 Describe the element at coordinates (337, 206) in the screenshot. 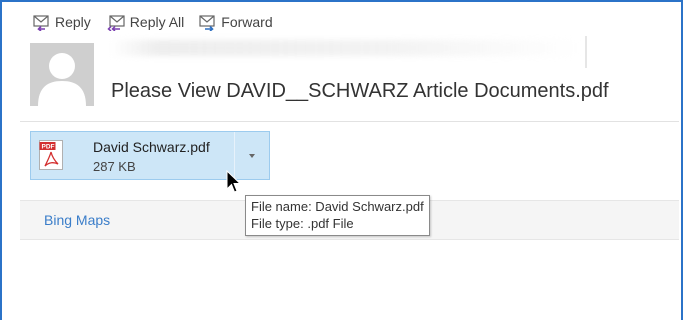

I see `tooltip-file-name: File name: David Schwarz.pdf` at that location.